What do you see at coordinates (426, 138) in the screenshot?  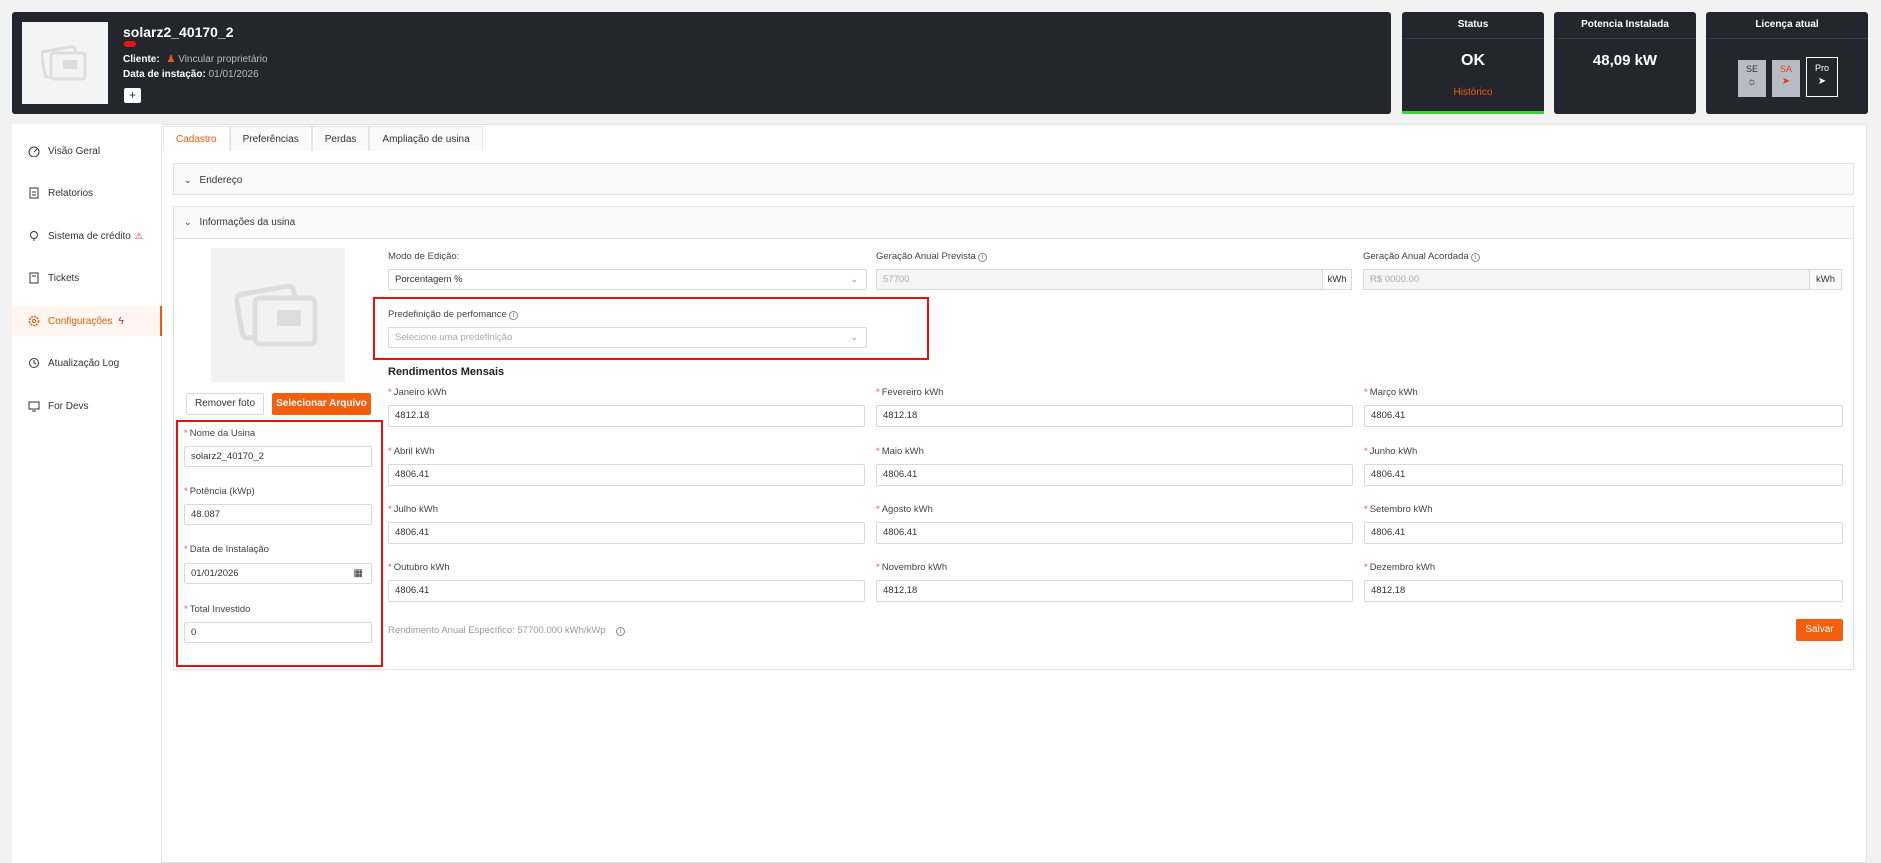 I see `tab-ampliacao: Ampliação de usina` at bounding box center [426, 138].